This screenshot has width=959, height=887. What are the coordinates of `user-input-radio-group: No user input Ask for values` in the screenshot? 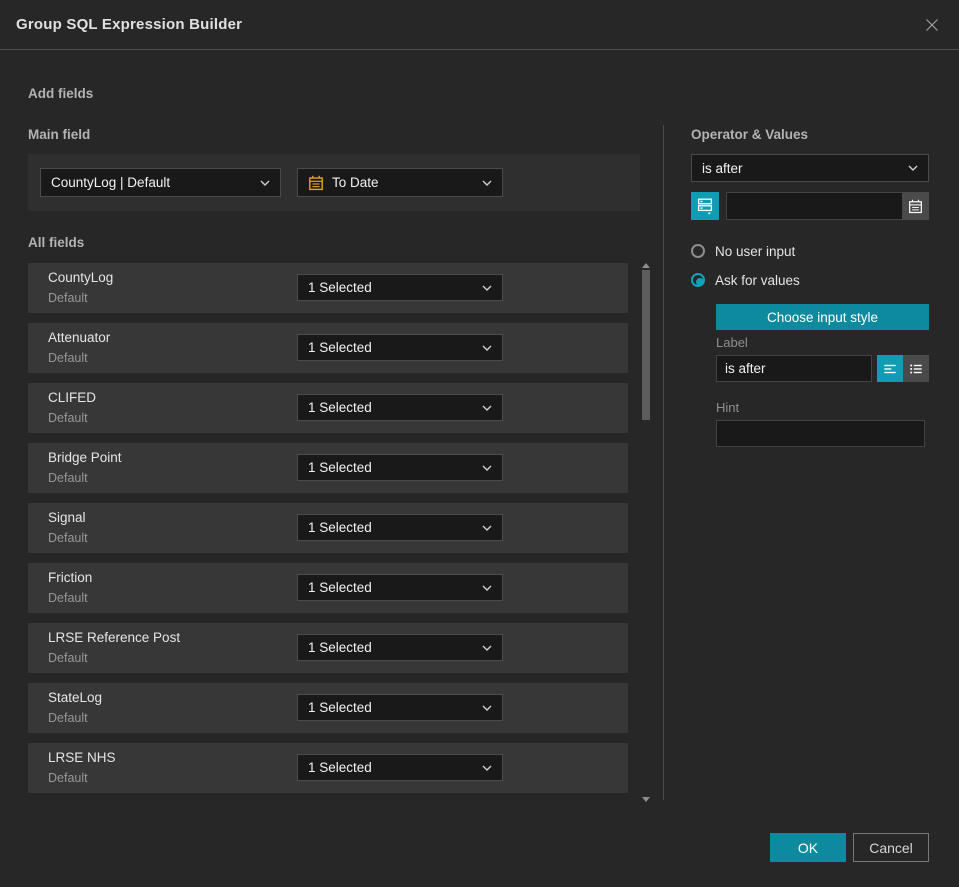 It's located at (810, 270).